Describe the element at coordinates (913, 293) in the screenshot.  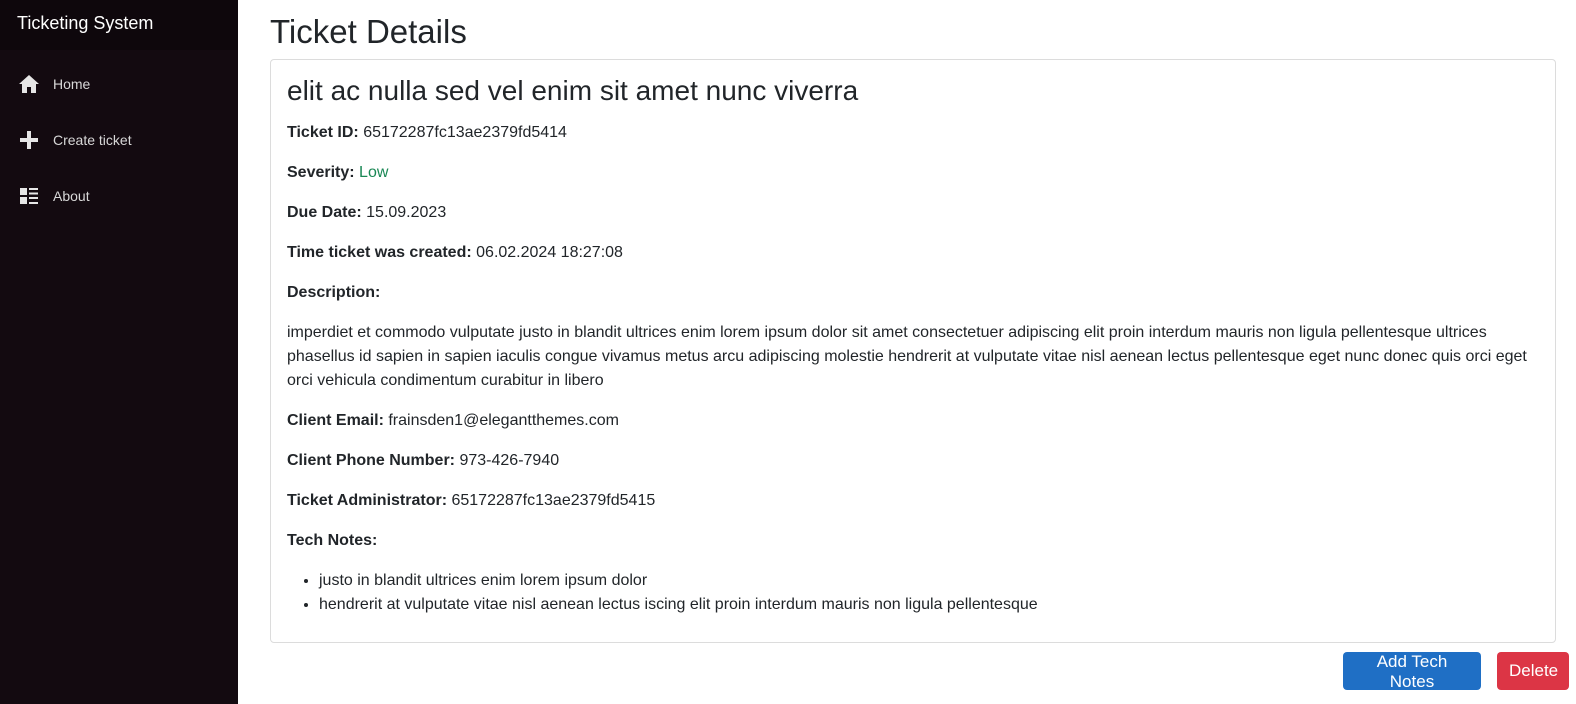
I see `description-label: Description:` at that location.